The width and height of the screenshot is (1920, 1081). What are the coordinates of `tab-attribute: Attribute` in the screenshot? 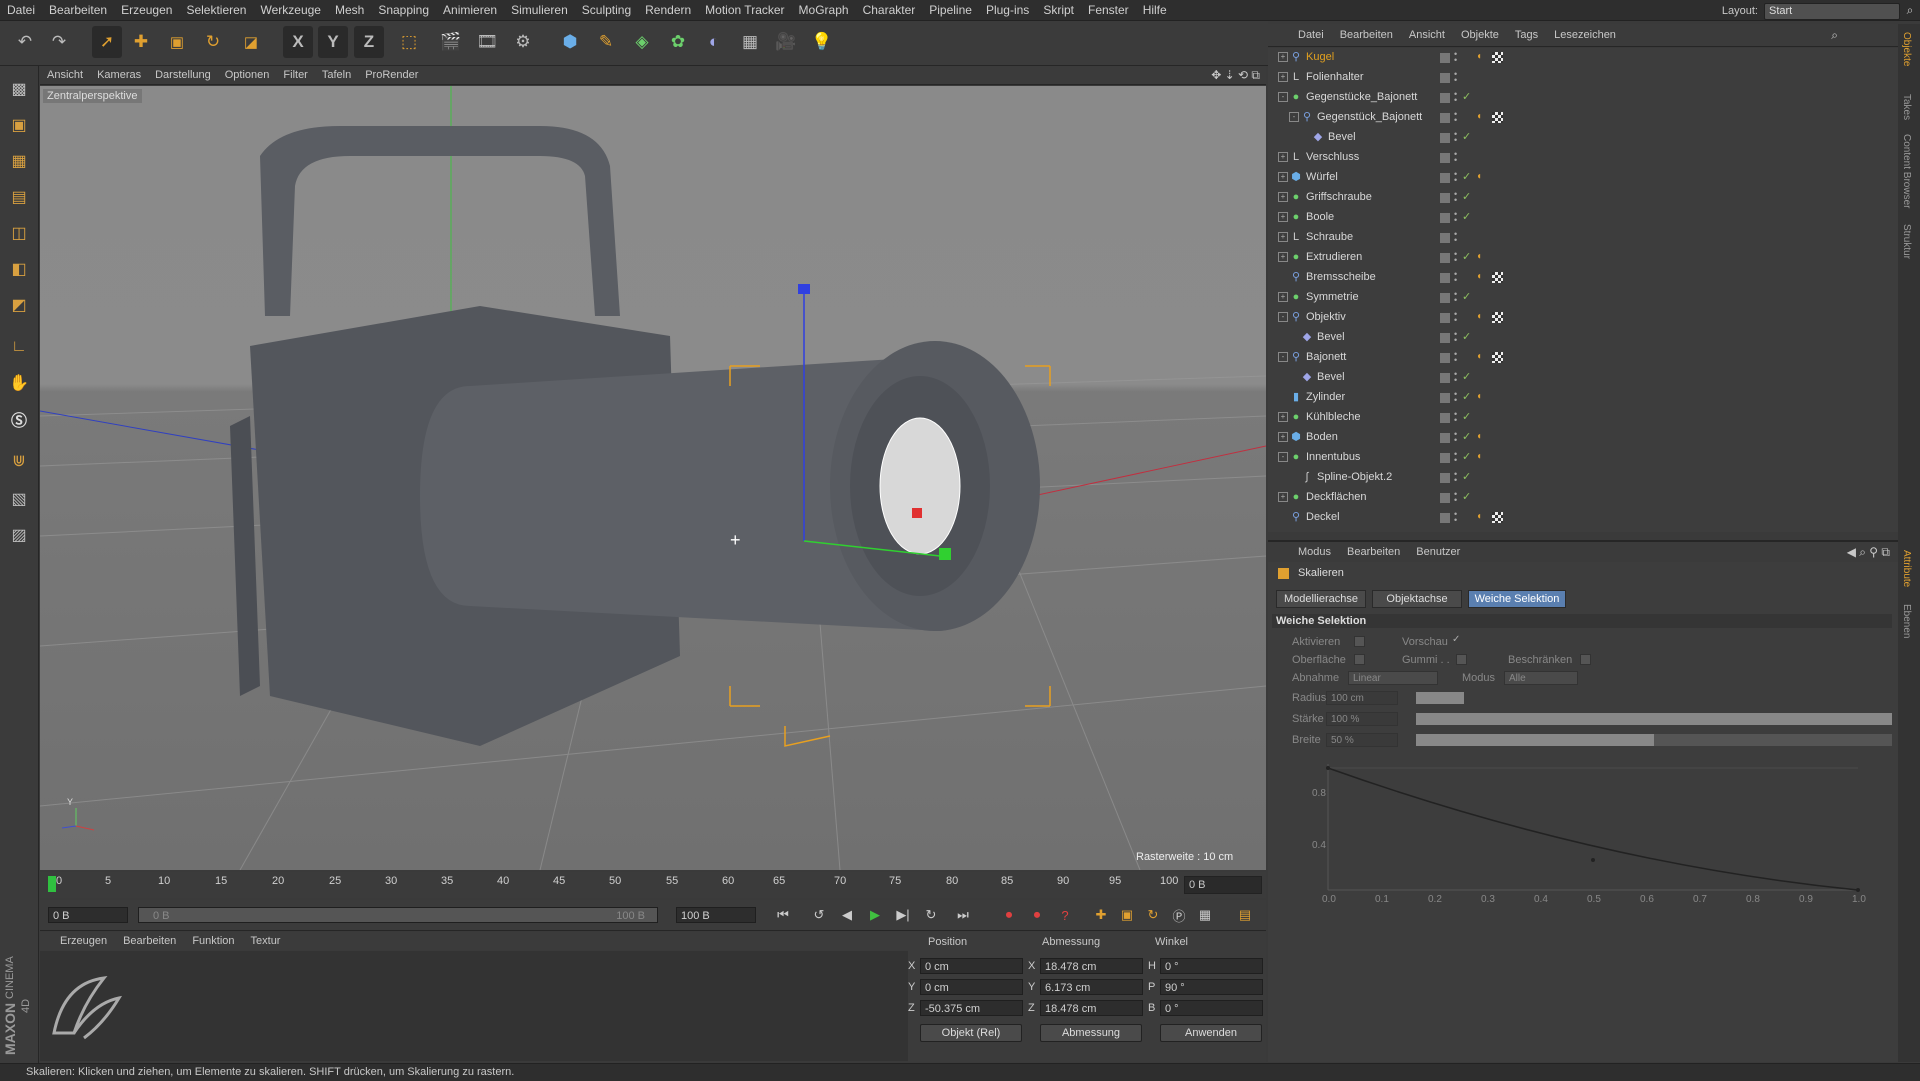 It's located at (1906, 568).